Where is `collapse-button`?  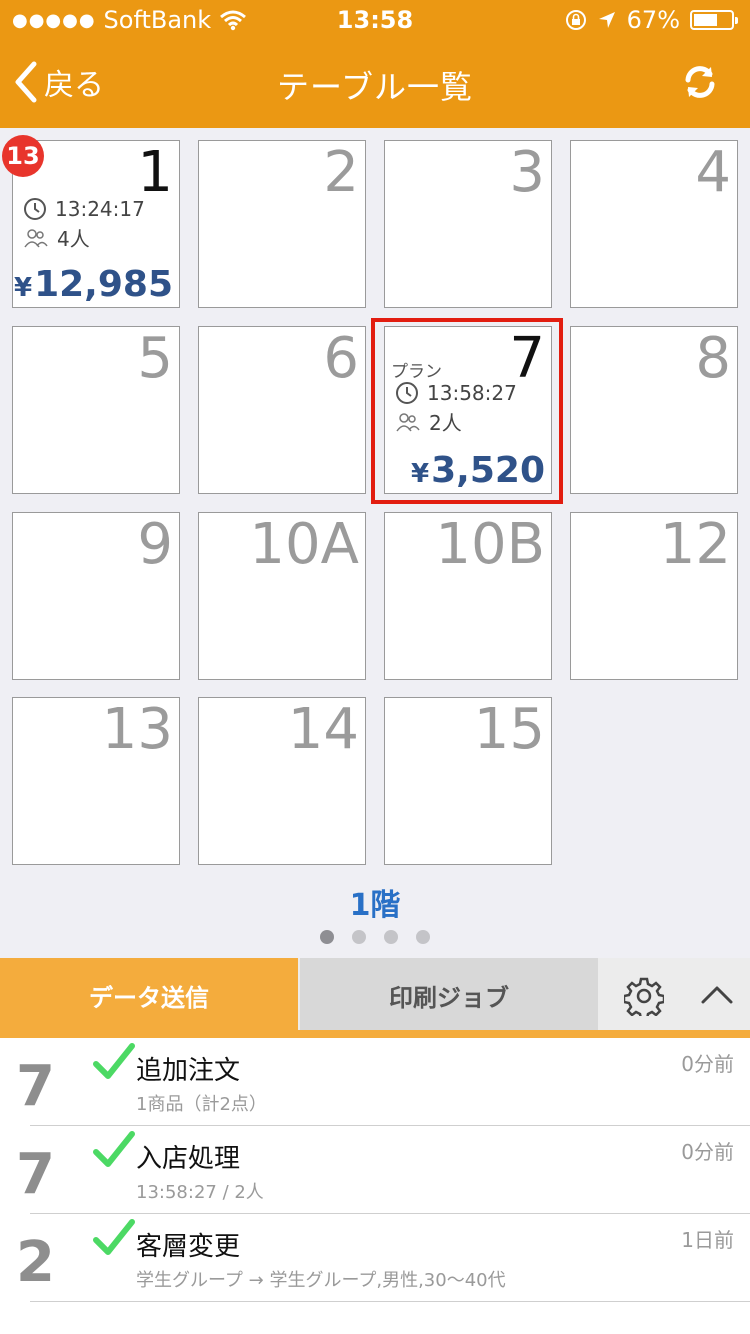
collapse-button is located at coordinates (717, 996).